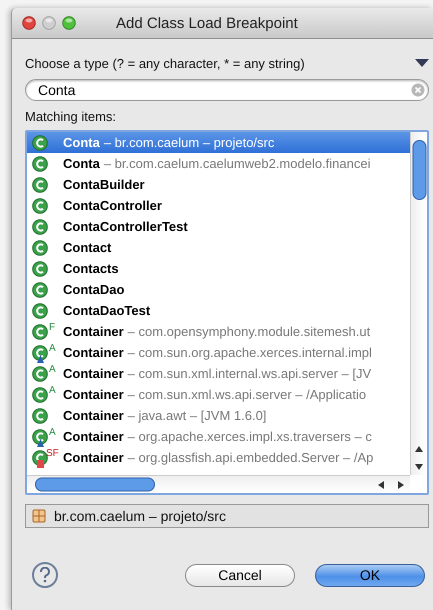  What do you see at coordinates (218, 268) in the screenshot?
I see `list-item: Contacts` at bounding box center [218, 268].